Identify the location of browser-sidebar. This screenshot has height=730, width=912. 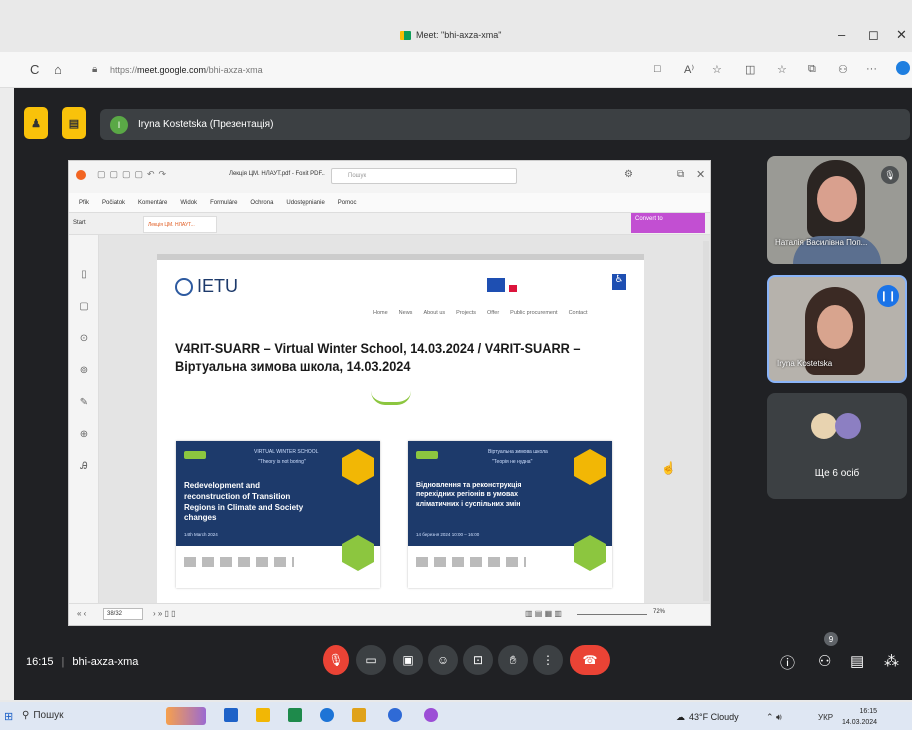
(7, 394).